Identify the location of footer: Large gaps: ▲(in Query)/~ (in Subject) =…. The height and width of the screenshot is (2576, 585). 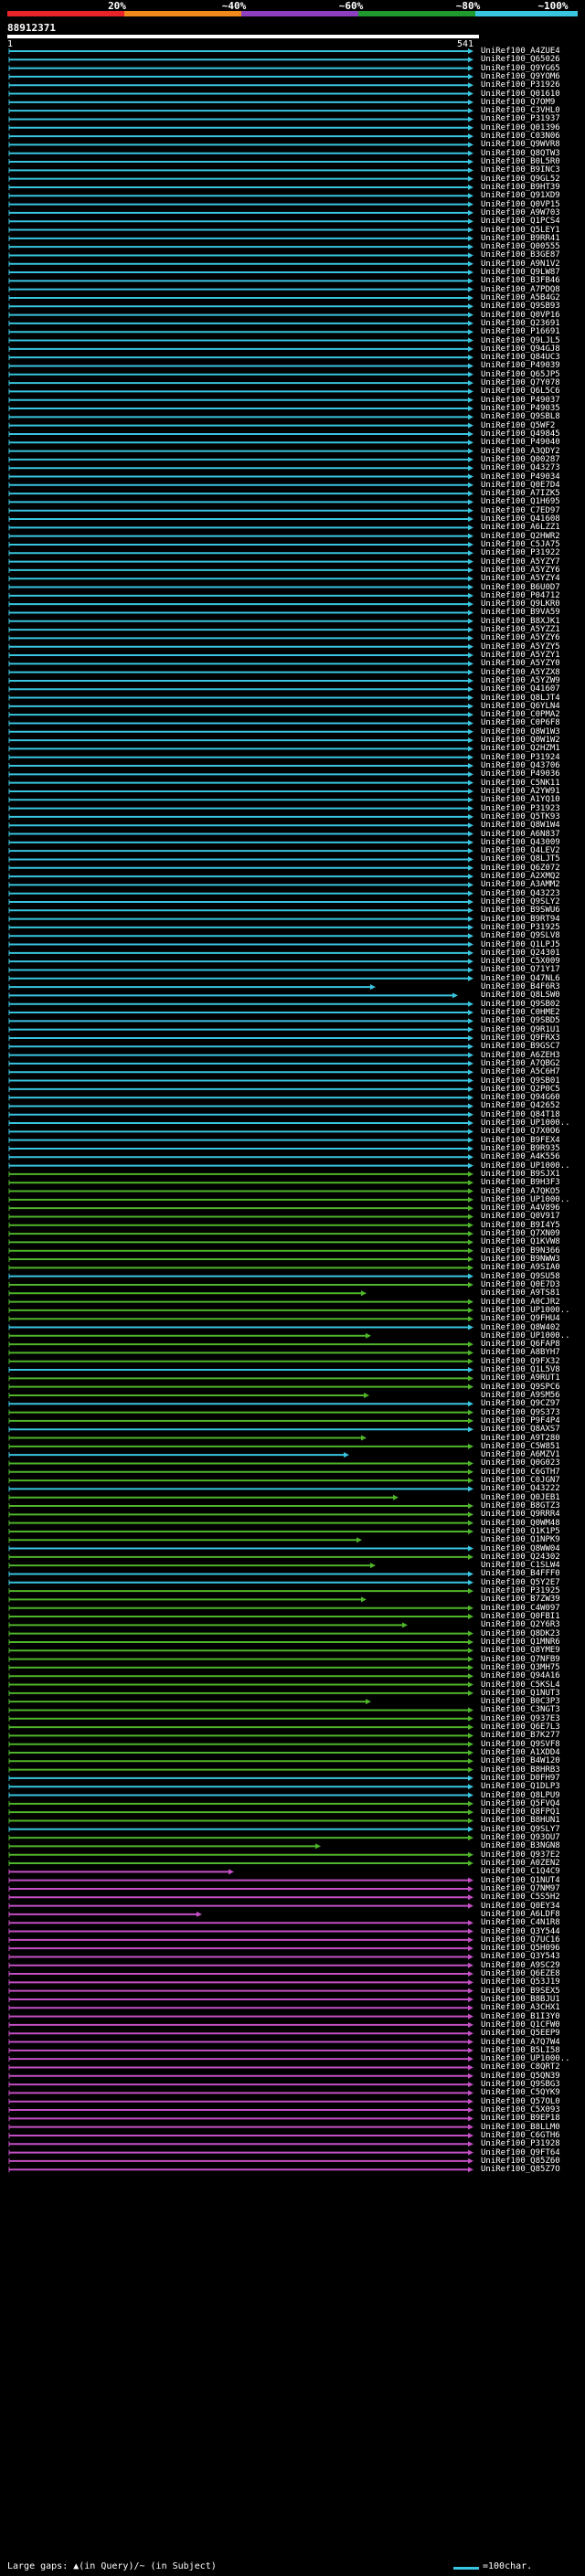
(293, 2567).